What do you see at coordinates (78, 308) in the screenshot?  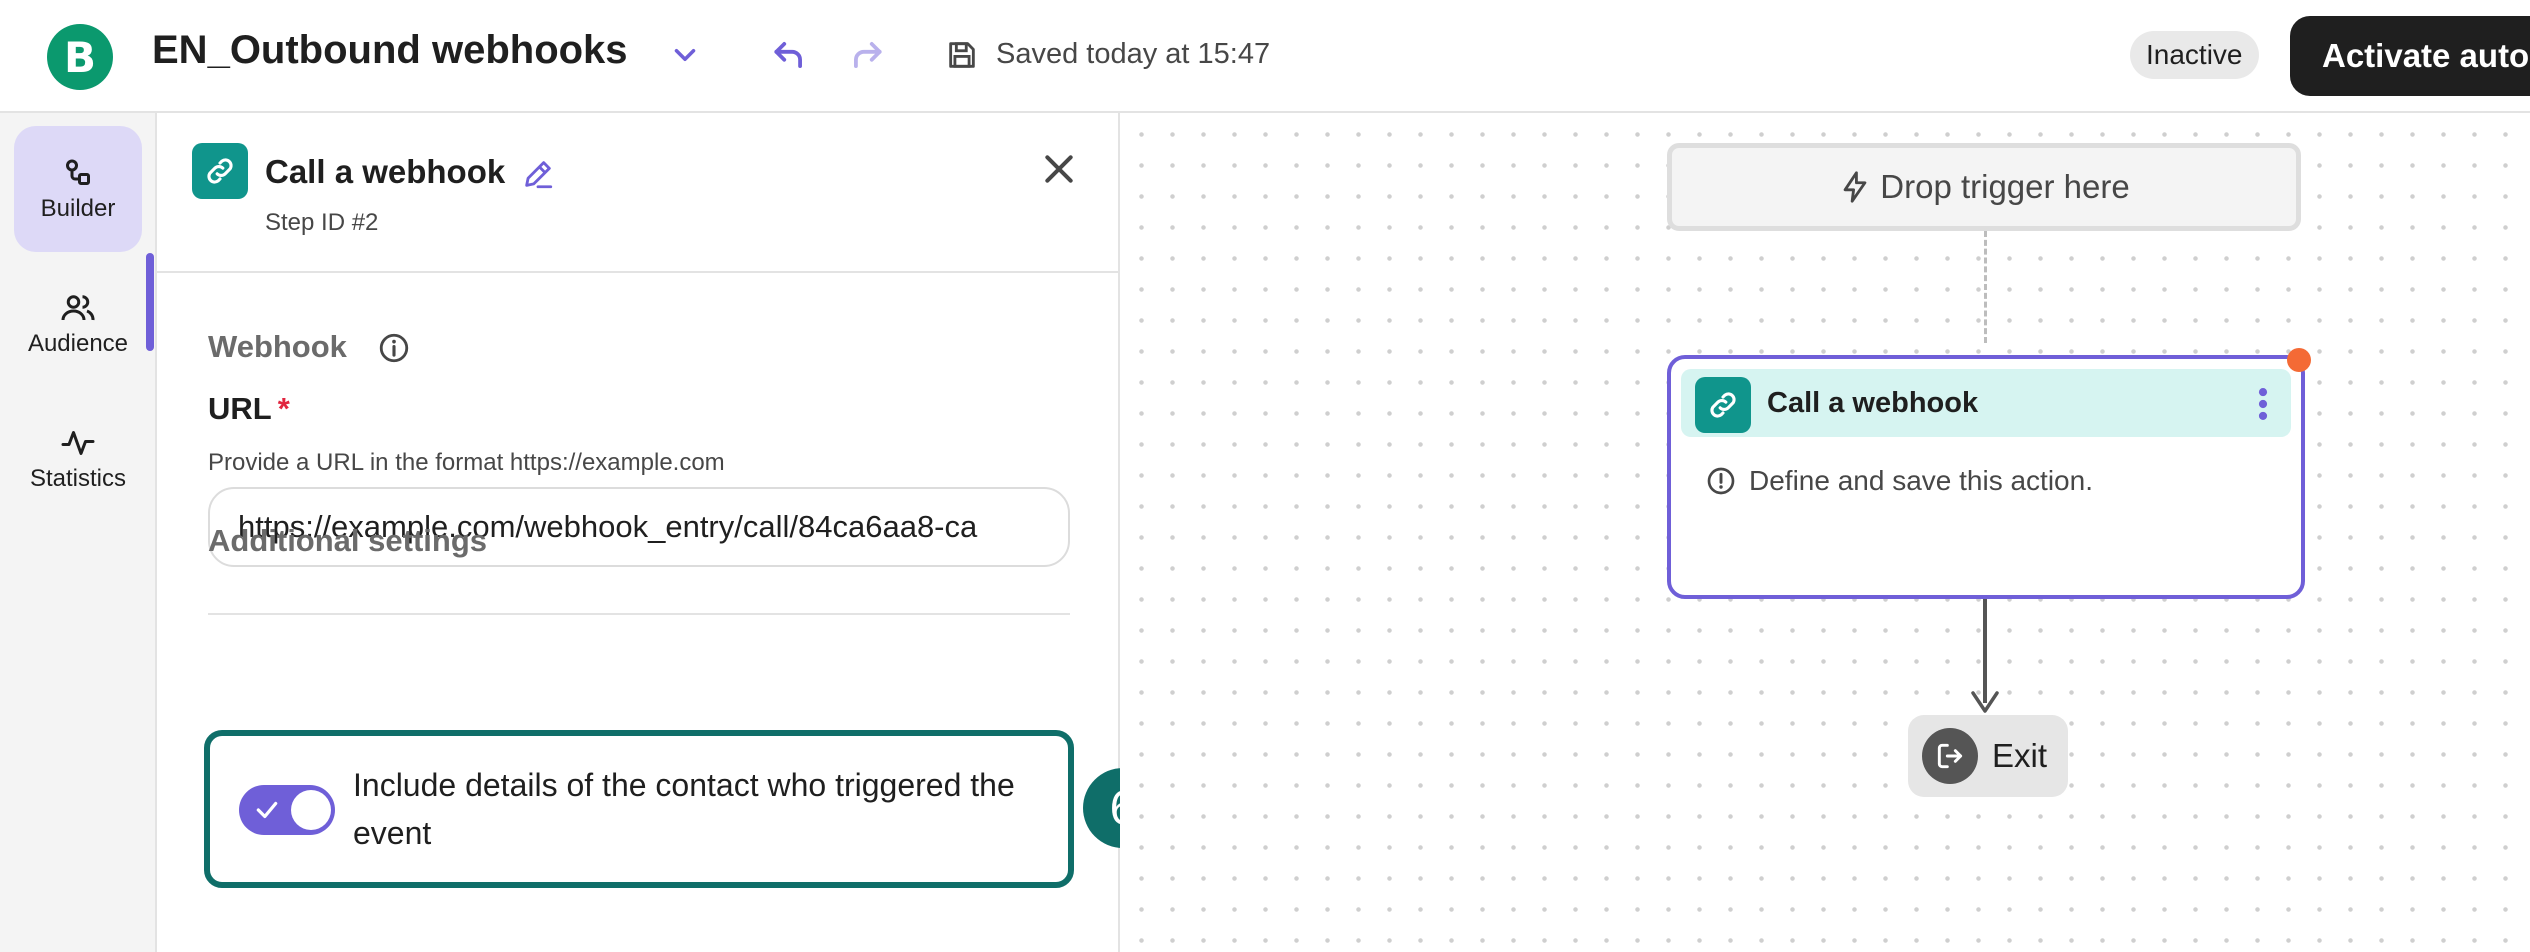 I see `audience-icon` at bounding box center [78, 308].